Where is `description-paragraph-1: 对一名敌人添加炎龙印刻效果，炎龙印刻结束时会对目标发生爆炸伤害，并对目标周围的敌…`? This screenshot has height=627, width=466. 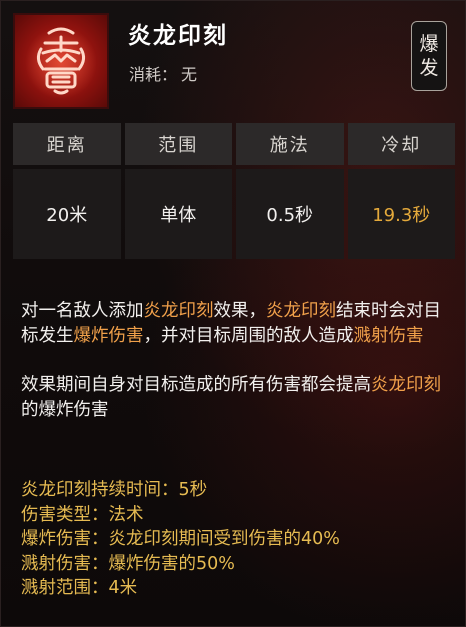
description-paragraph-1: 对一名敌人添加炎龙印刻效果，炎龙印刻结束时会对目标发生爆炸伤害，并对目标周围的敌… is located at coordinates (236, 324).